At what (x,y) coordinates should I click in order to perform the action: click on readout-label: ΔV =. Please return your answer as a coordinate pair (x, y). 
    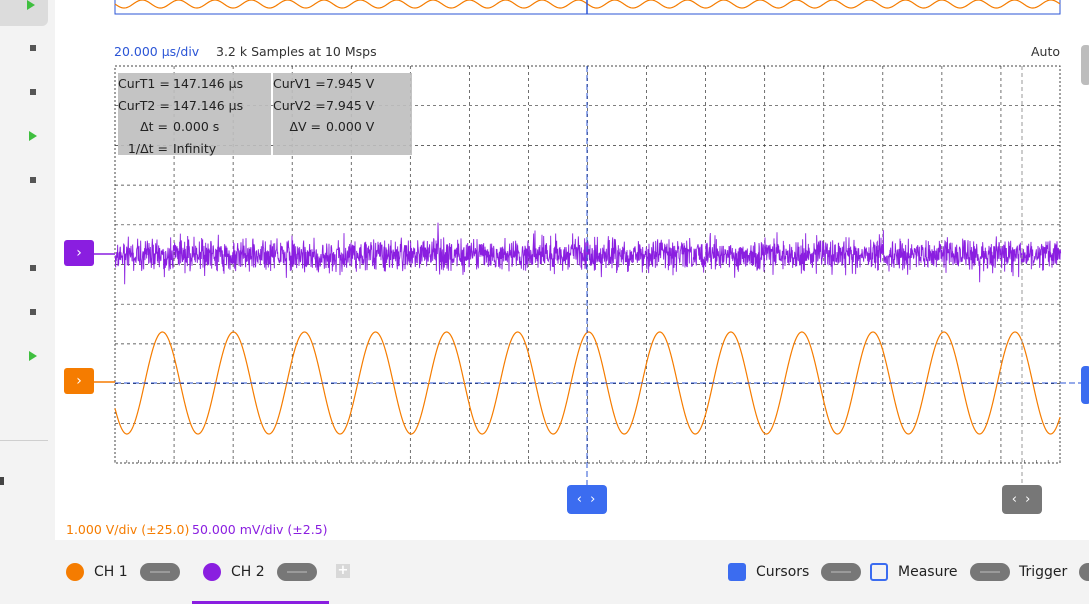
    Looking at the image, I should click on (305, 126).